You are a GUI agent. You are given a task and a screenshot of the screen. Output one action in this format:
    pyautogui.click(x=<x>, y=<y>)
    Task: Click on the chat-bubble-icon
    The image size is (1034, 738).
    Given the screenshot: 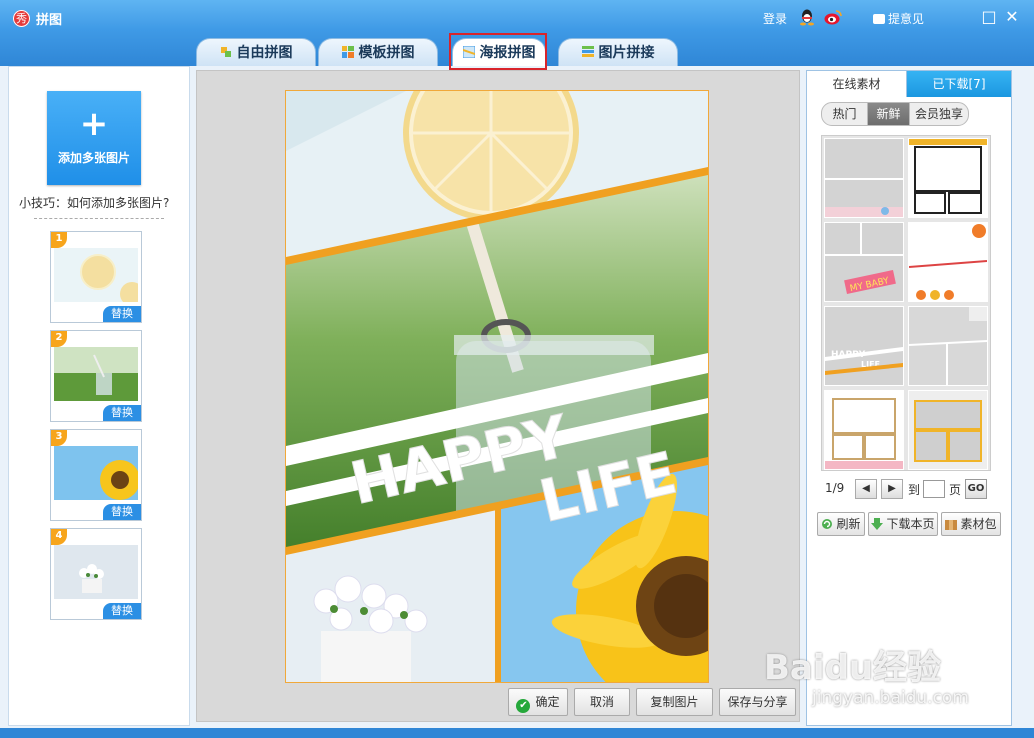 What is the action you would take?
    pyautogui.click(x=879, y=19)
    